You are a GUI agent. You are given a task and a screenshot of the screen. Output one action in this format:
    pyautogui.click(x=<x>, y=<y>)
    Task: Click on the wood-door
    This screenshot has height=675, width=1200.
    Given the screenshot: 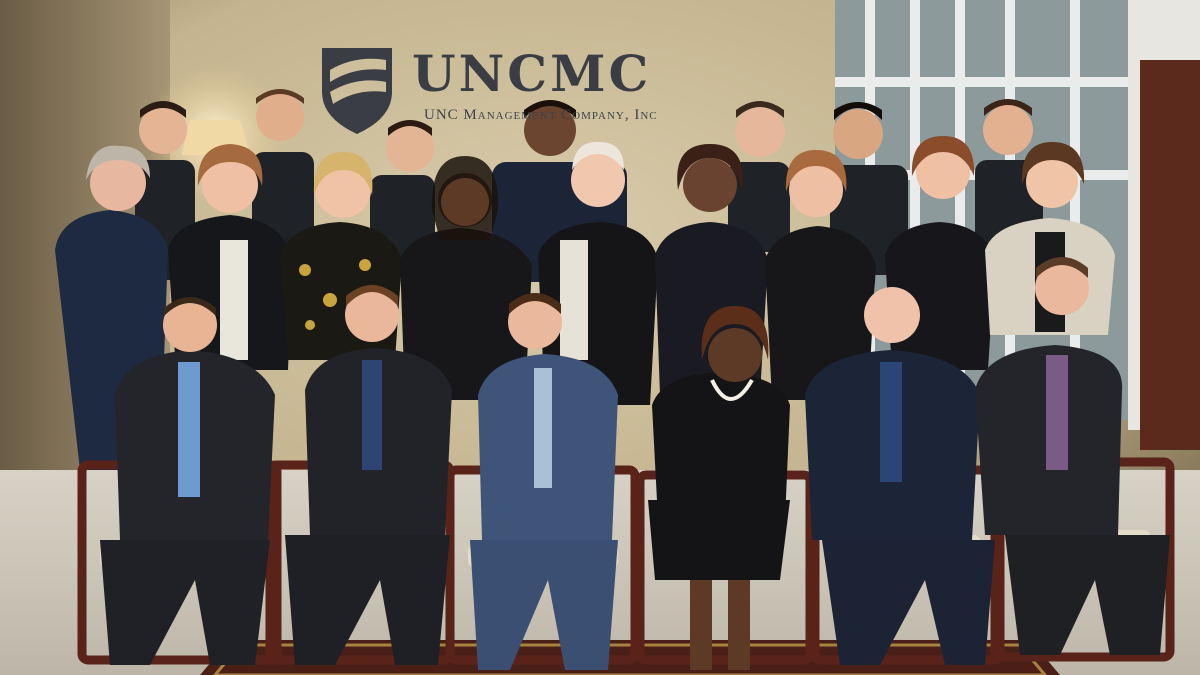 What is the action you would take?
    pyautogui.click(x=1170, y=255)
    